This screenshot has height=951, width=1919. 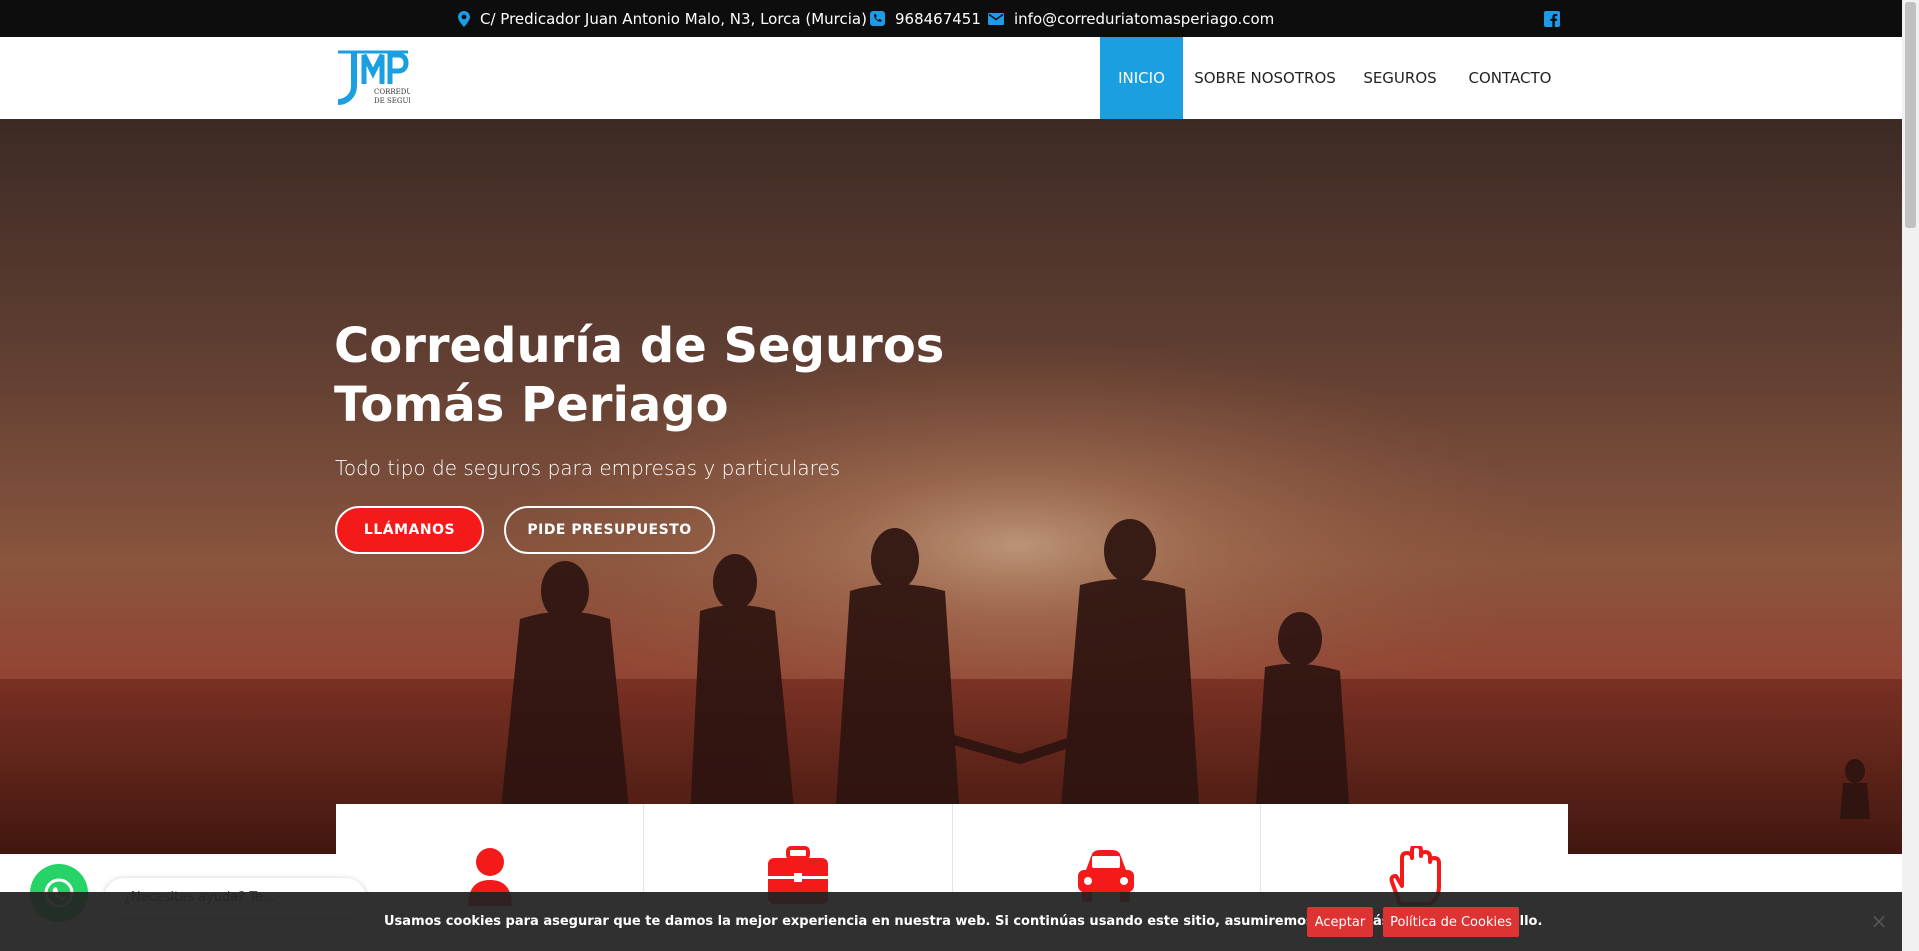 I want to click on scrollbar-thumb, so click(x=1910, y=115).